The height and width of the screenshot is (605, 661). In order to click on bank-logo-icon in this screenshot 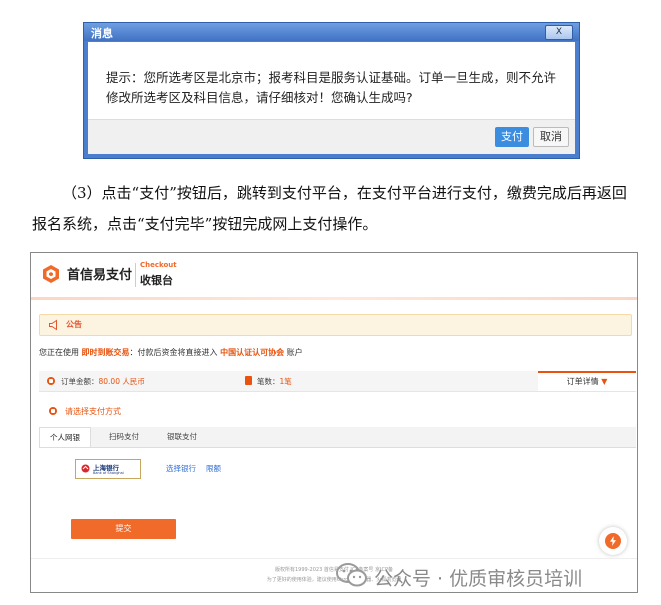, I will do `click(85, 468)`.